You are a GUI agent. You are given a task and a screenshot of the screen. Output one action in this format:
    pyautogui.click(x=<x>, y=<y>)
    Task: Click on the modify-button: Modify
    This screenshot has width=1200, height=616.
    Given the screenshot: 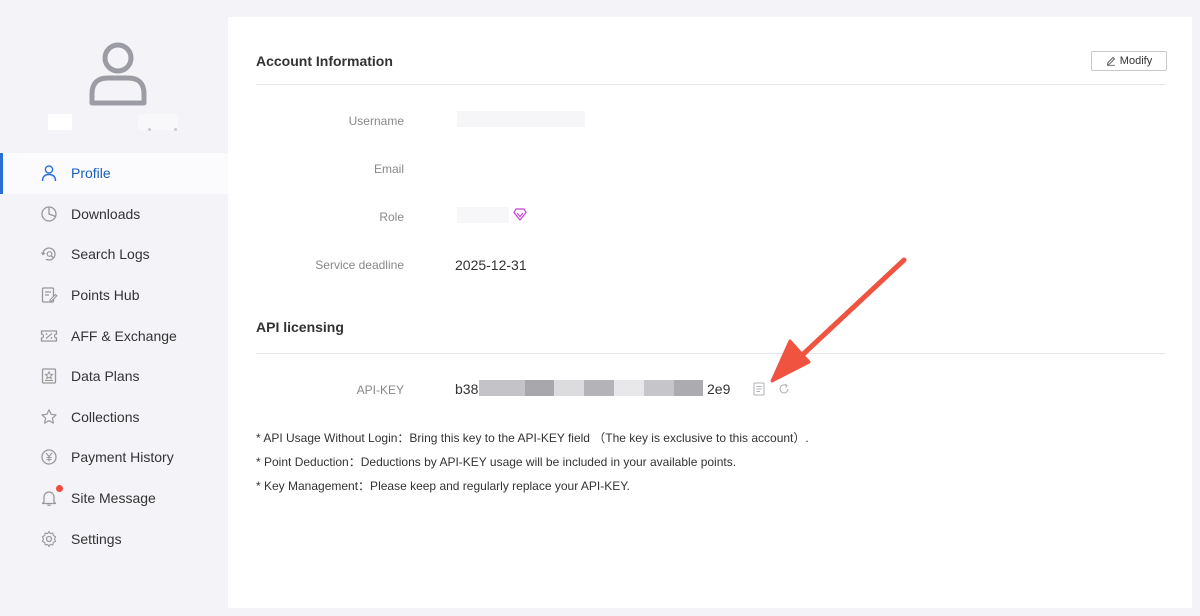 What is the action you would take?
    pyautogui.click(x=1129, y=61)
    